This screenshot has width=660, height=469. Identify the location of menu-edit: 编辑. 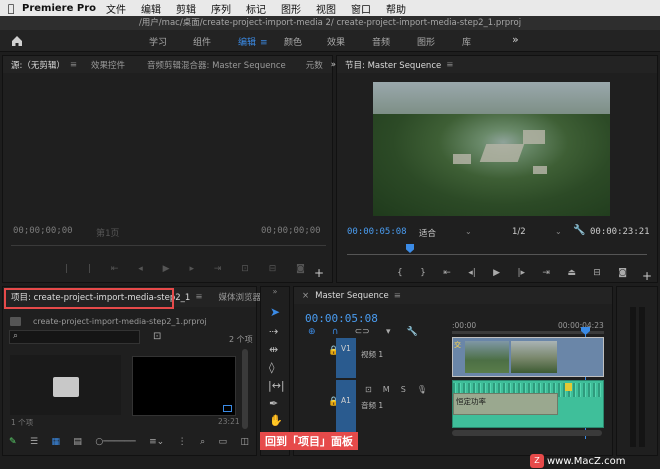
(151, 8).